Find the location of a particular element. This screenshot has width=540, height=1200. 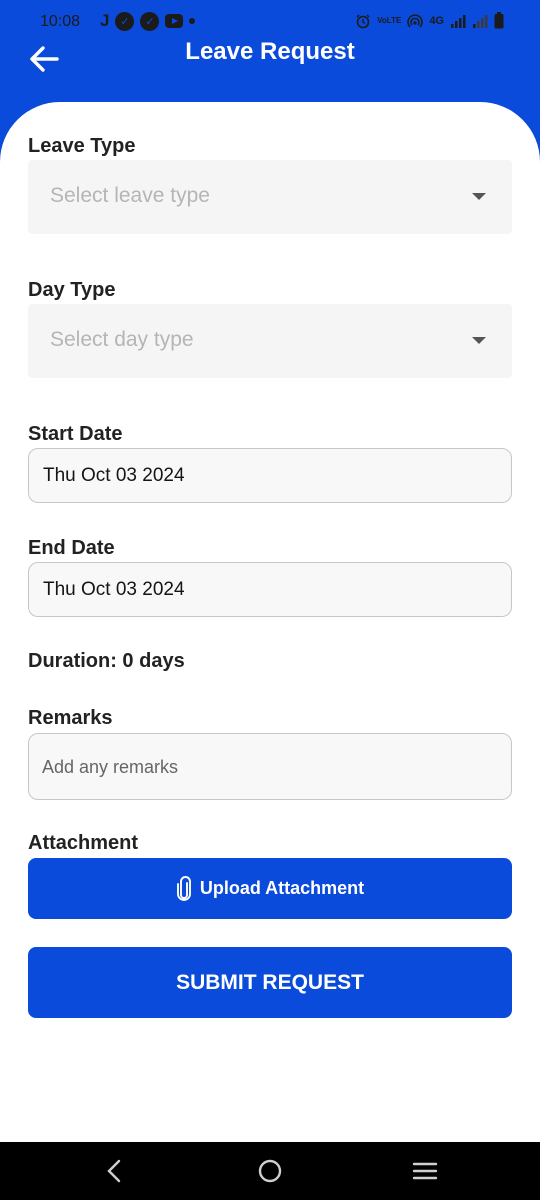

nav-home-button is located at coordinates (270, 1171).